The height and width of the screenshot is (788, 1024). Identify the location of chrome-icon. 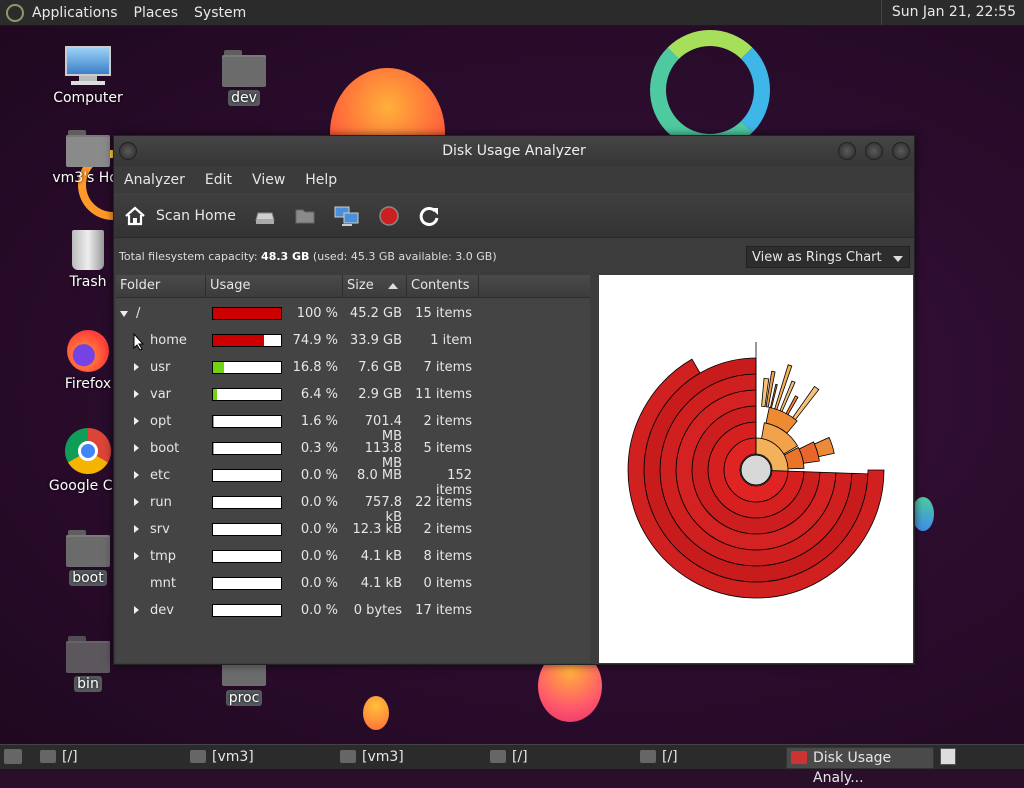
(88, 451).